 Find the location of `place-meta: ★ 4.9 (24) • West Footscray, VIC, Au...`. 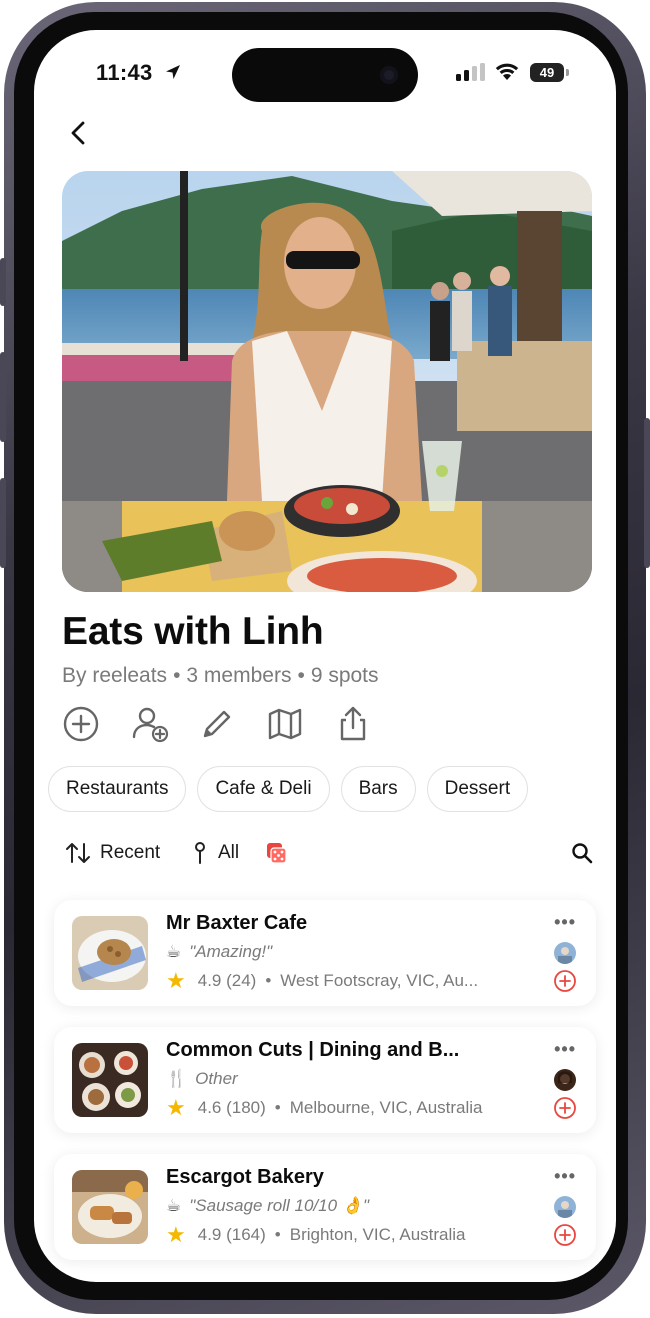

place-meta: ★ 4.9 (24) • West Footscray, VIC, Au... is located at coordinates (346, 981).